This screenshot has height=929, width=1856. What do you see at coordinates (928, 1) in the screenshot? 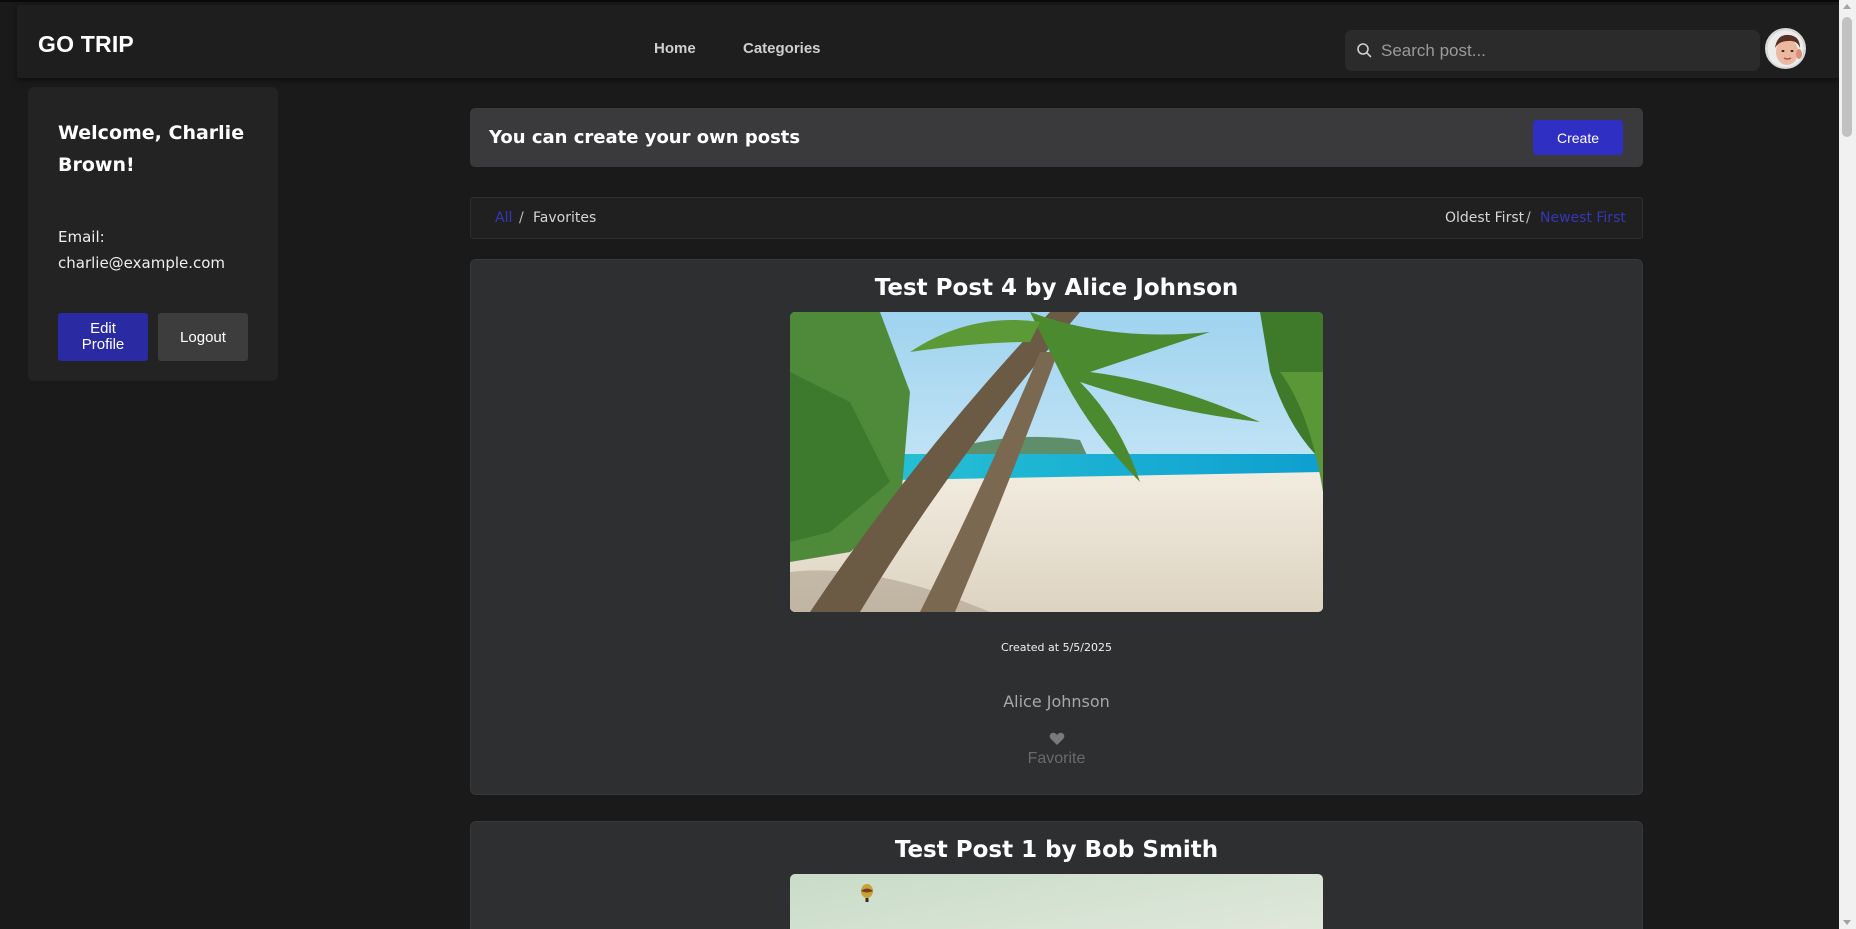
I see `window-top-edge` at bounding box center [928, 1].